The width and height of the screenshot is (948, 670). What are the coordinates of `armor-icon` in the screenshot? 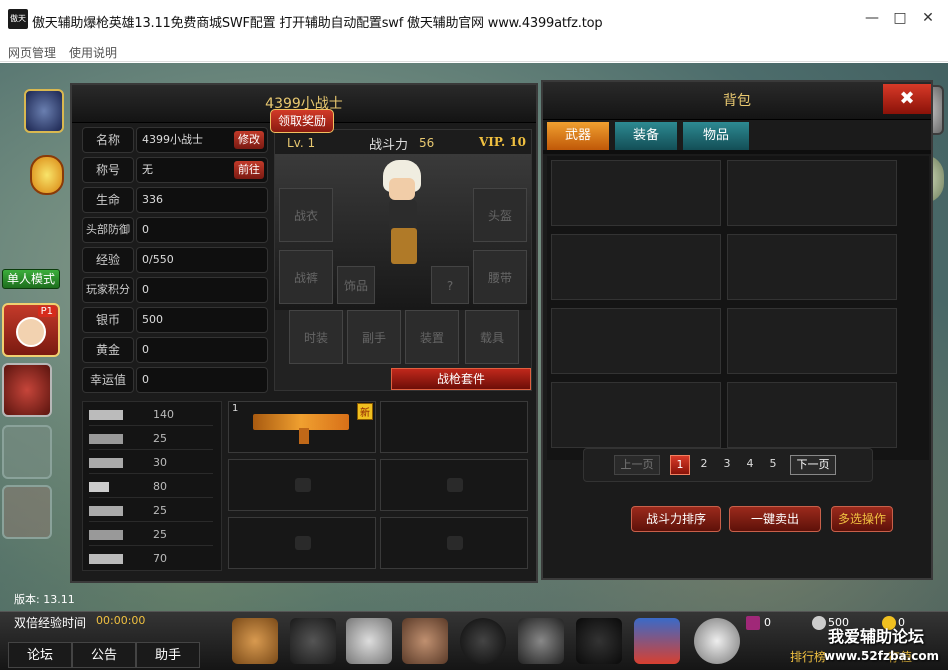 It's located at (313, 641).